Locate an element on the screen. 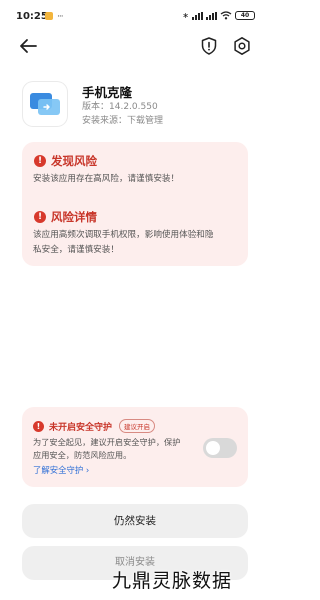 The height and width of the screenshot is (600, 320). security-guard-heading: ! 未开启安全守护 建议开启 is located at coordinates (94, 426).